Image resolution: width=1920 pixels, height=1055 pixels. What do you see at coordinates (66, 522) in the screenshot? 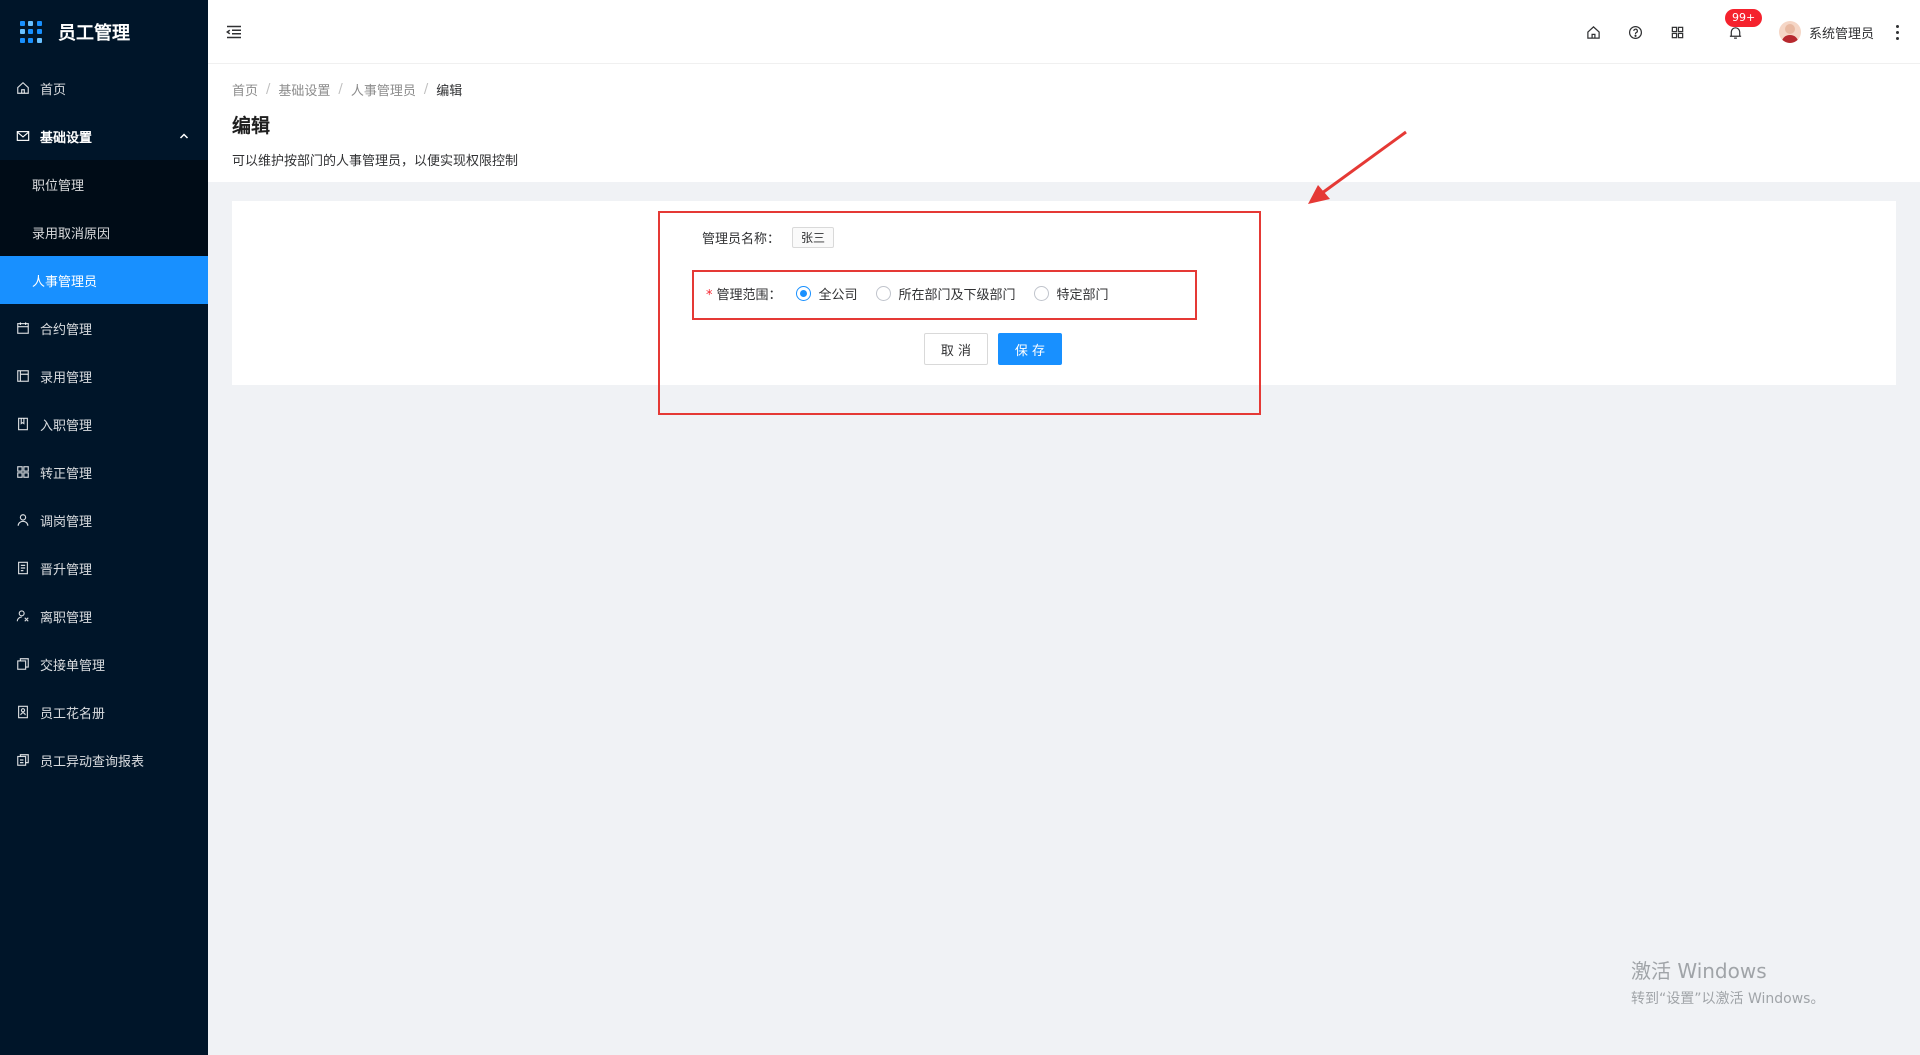
I see `sidebar-item-label: 调岗管理` at bounding box center [66, 522].